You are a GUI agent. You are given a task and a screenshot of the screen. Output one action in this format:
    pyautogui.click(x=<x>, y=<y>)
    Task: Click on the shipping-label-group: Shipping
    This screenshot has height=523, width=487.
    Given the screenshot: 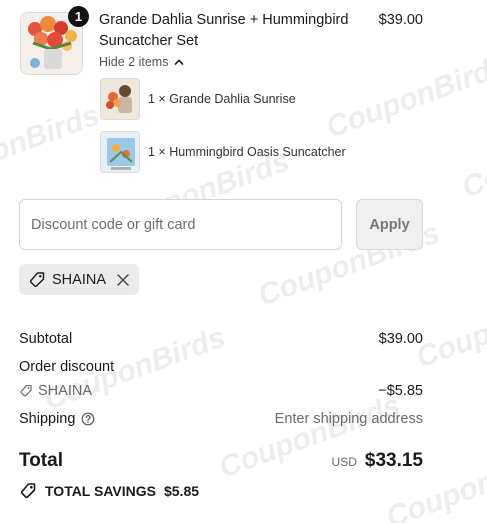 What is the action you would take?
    pyautogui.click(x=57, y=419)
    